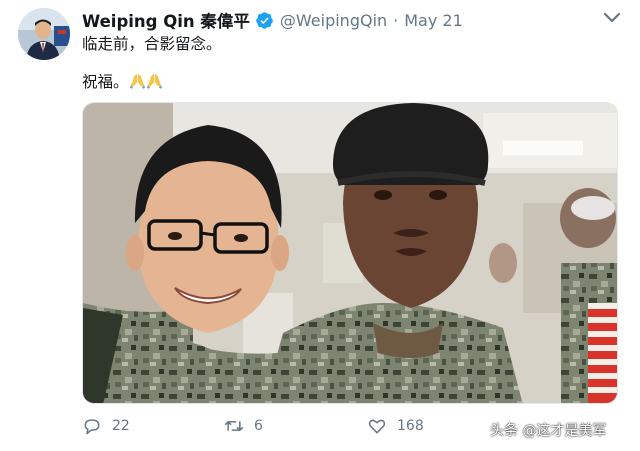 This screenshot has height=451, width=640. I want to click on chevron-down-icon, so click(612, 18).